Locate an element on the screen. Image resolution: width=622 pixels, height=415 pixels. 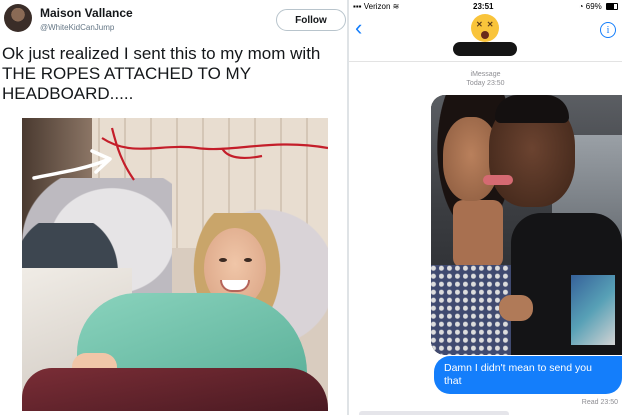
open-mouth-icon is located at coordinates (485, 35).